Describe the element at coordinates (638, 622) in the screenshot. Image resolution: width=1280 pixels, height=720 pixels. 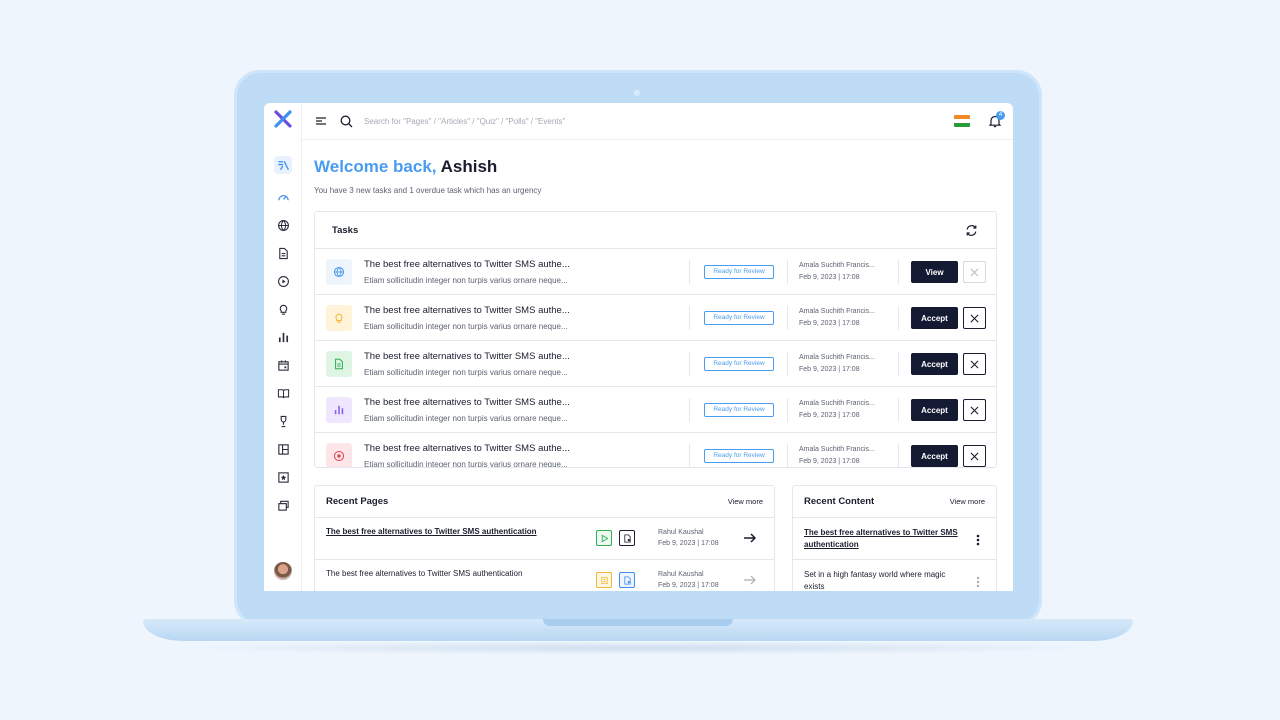
I see `laptop-base-notch` at that location.